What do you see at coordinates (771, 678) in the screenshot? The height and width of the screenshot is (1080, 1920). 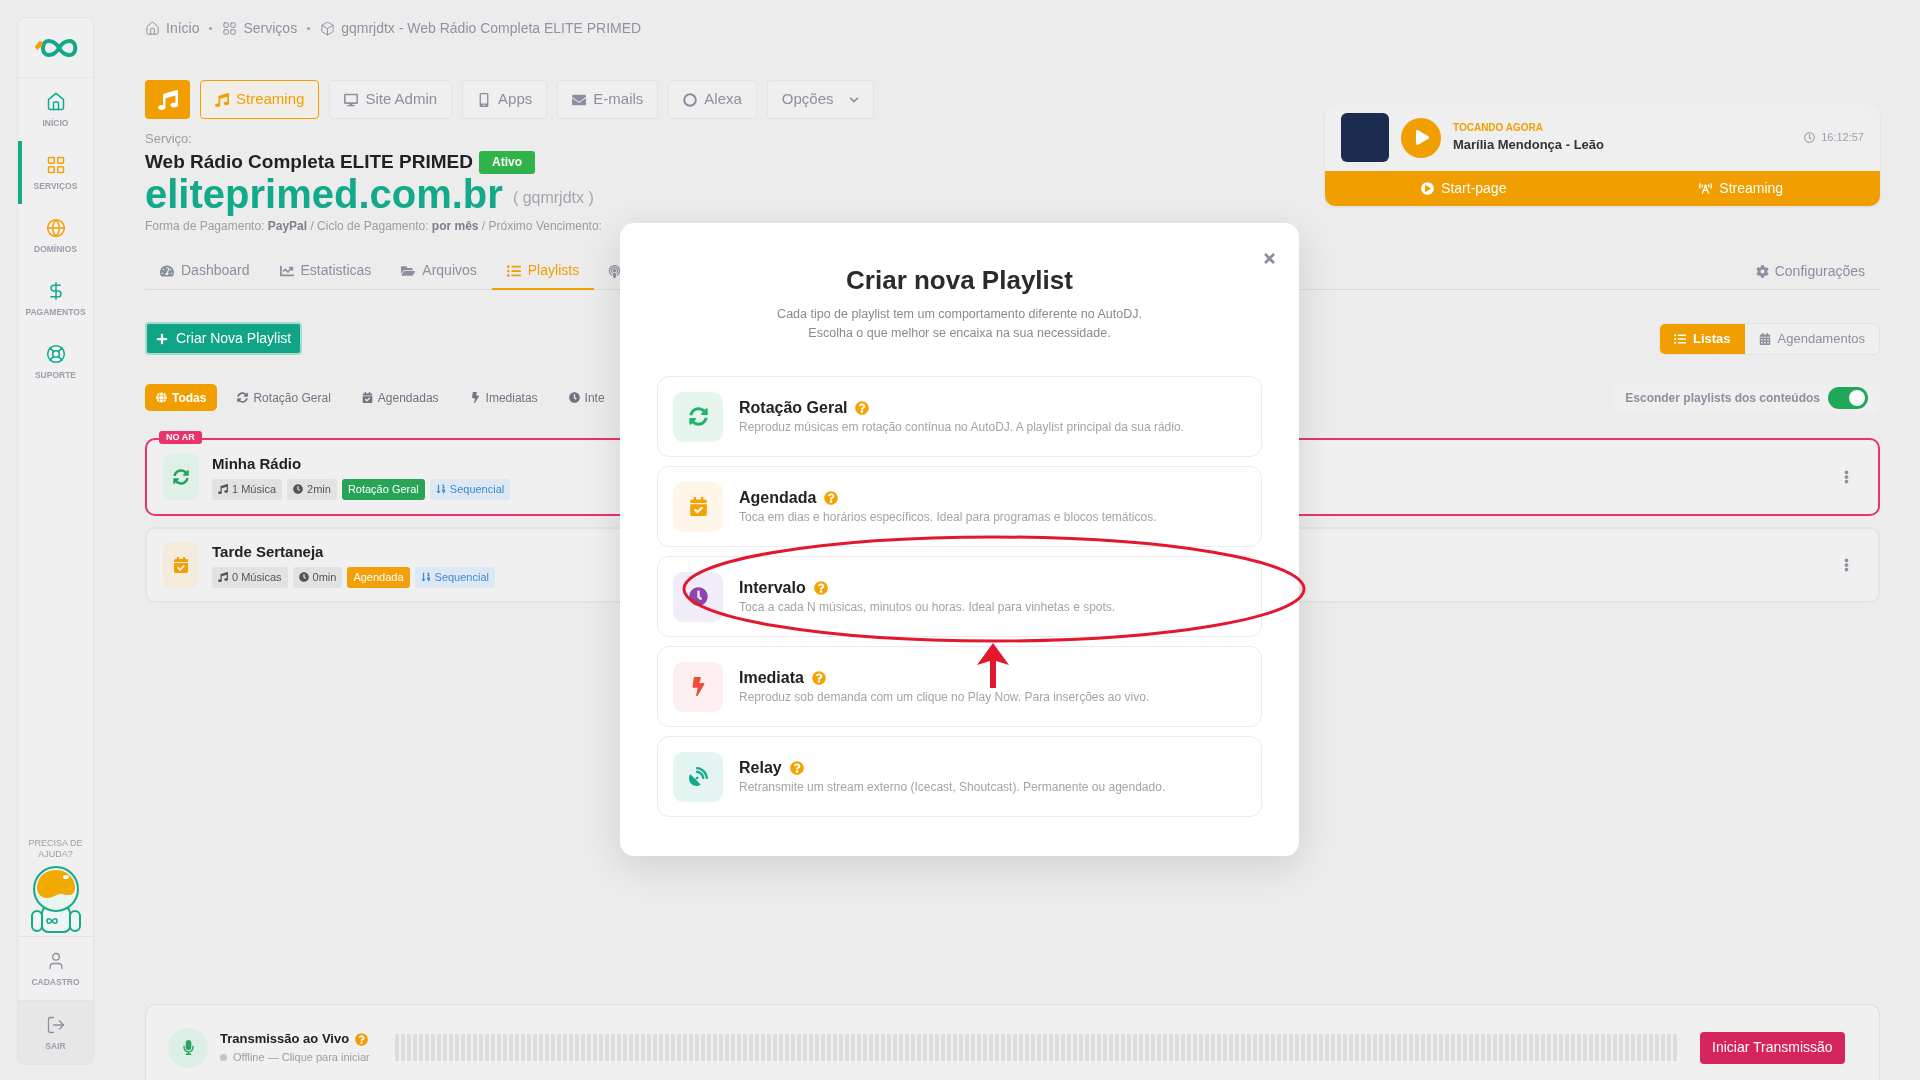 I see `option-title: Imediata` at bounding box center [771, 678].